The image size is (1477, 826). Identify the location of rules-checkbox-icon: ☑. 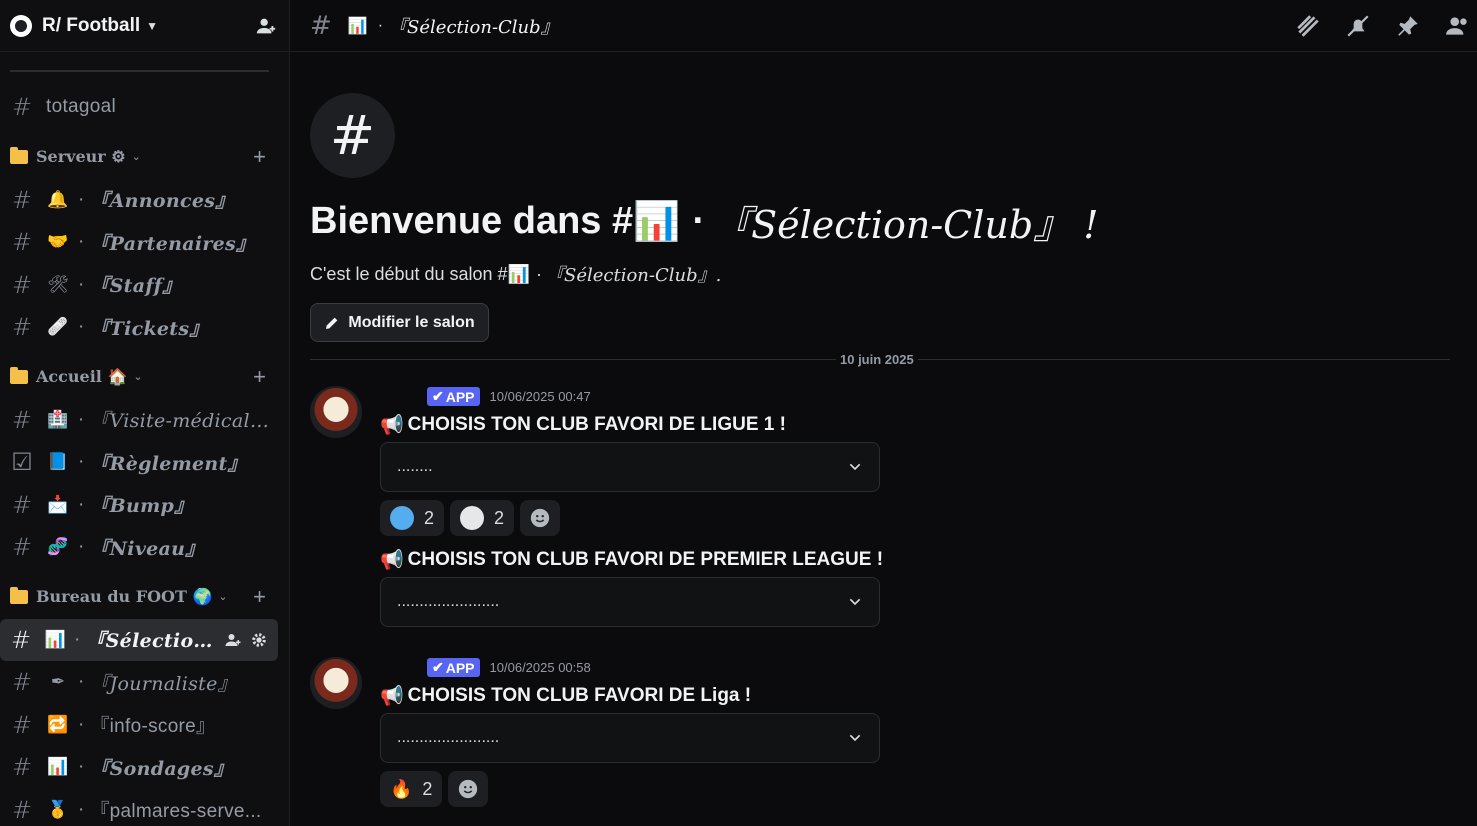
(22, 462).